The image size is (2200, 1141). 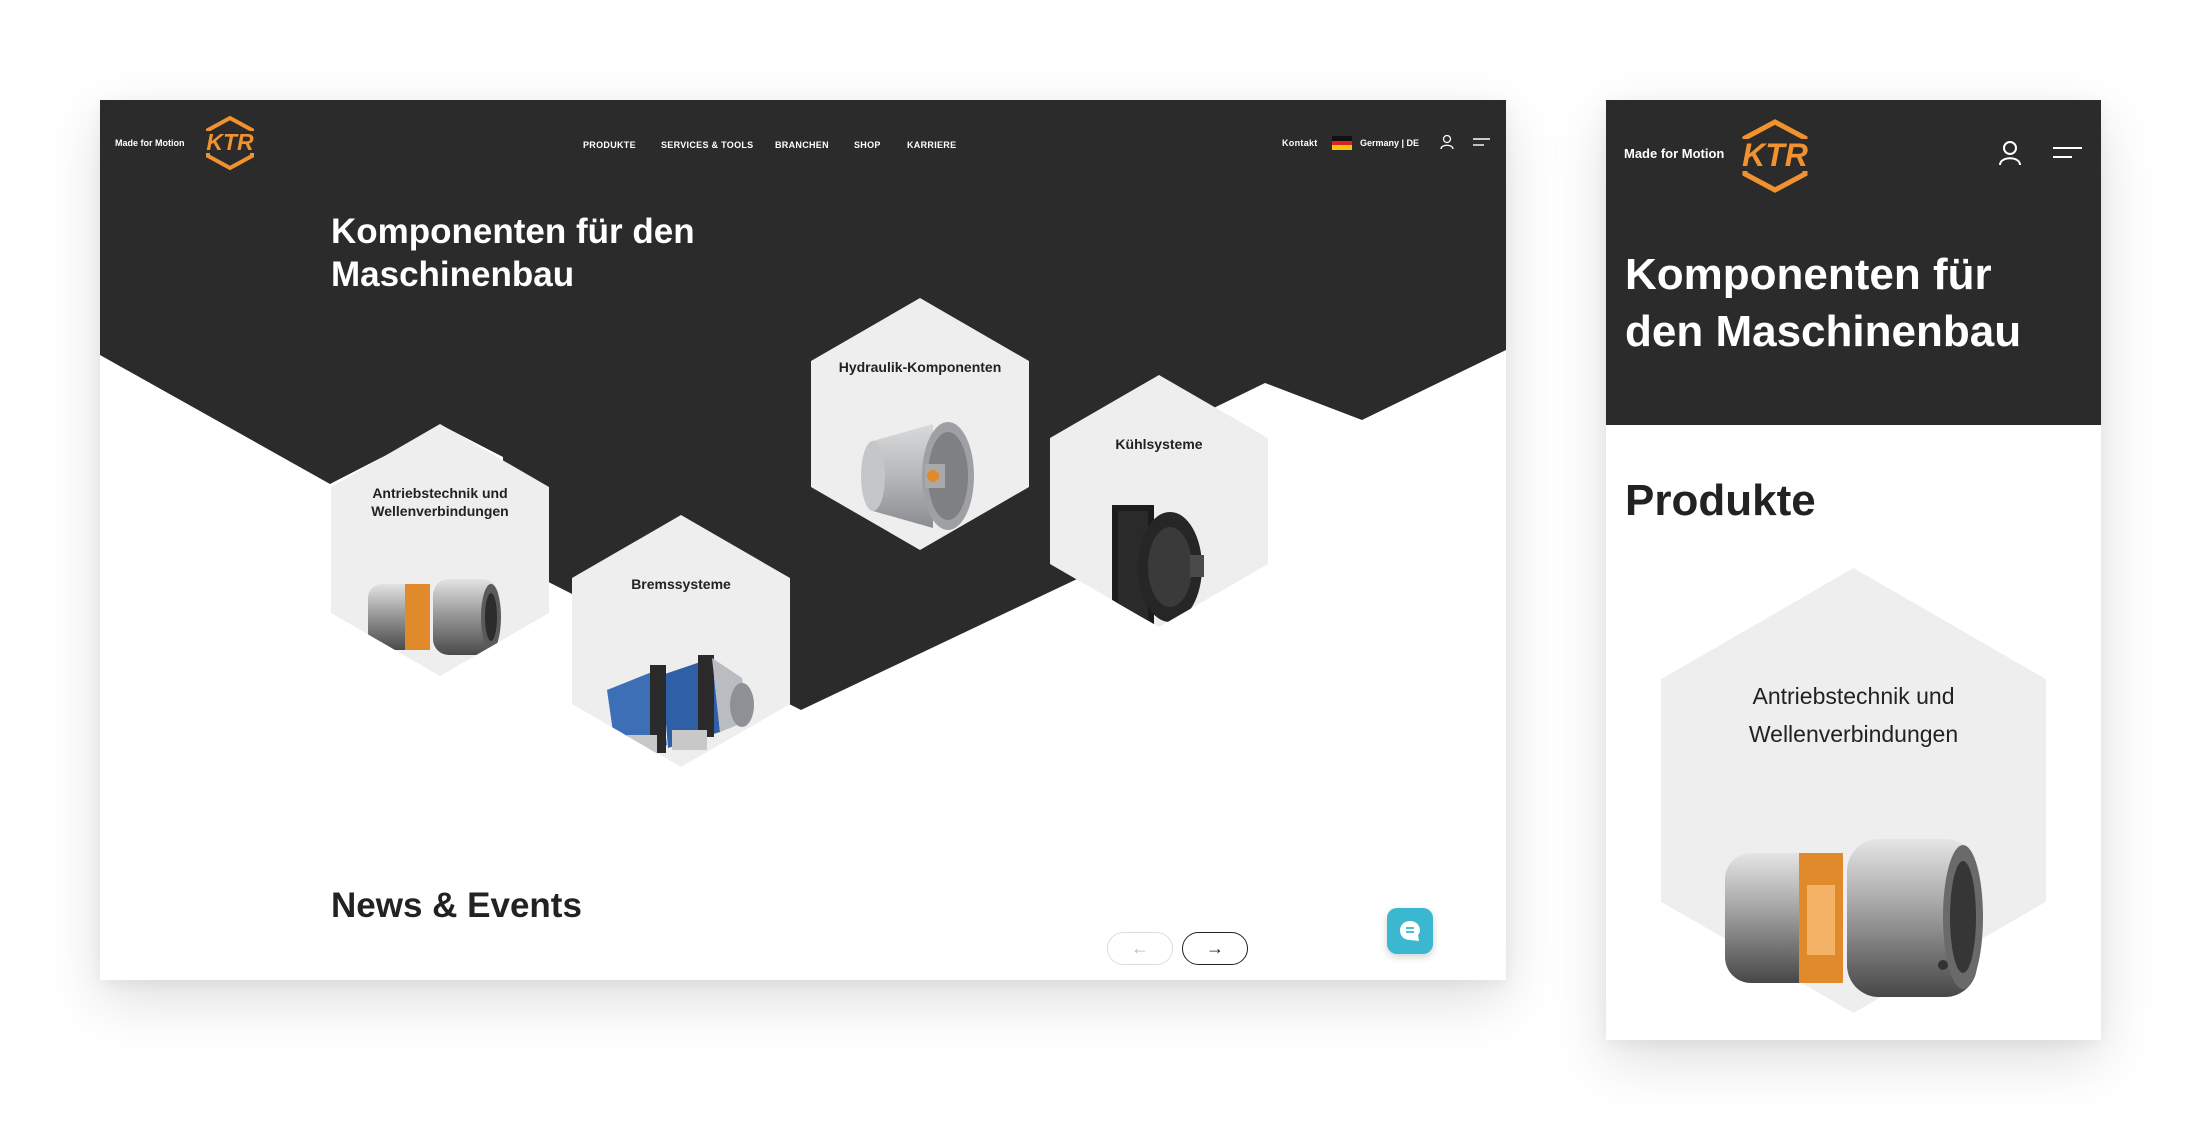 I want to click on region-selector: Germany | DE, so click(x=1380, y=143).